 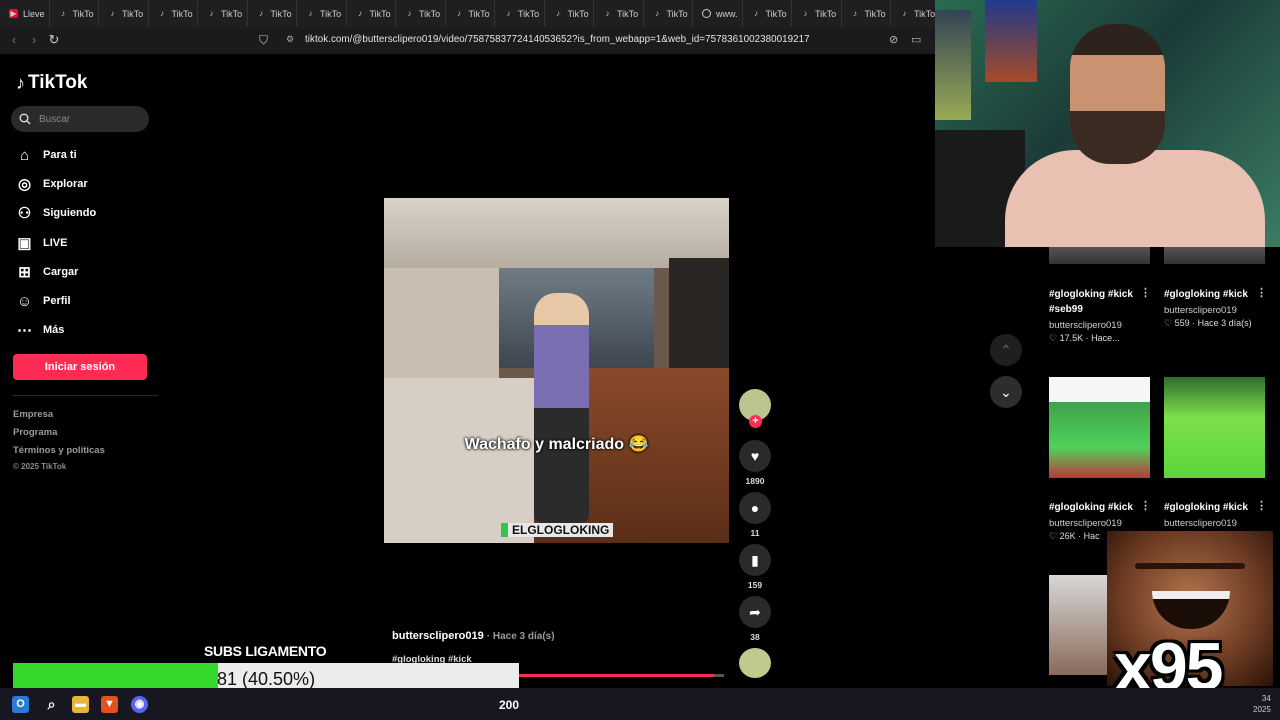 What do you see at coordinates (59, 450) in the screenshot?
I see `footer-link-terminos: Términos y políticas` at bounding box center [59, 450].